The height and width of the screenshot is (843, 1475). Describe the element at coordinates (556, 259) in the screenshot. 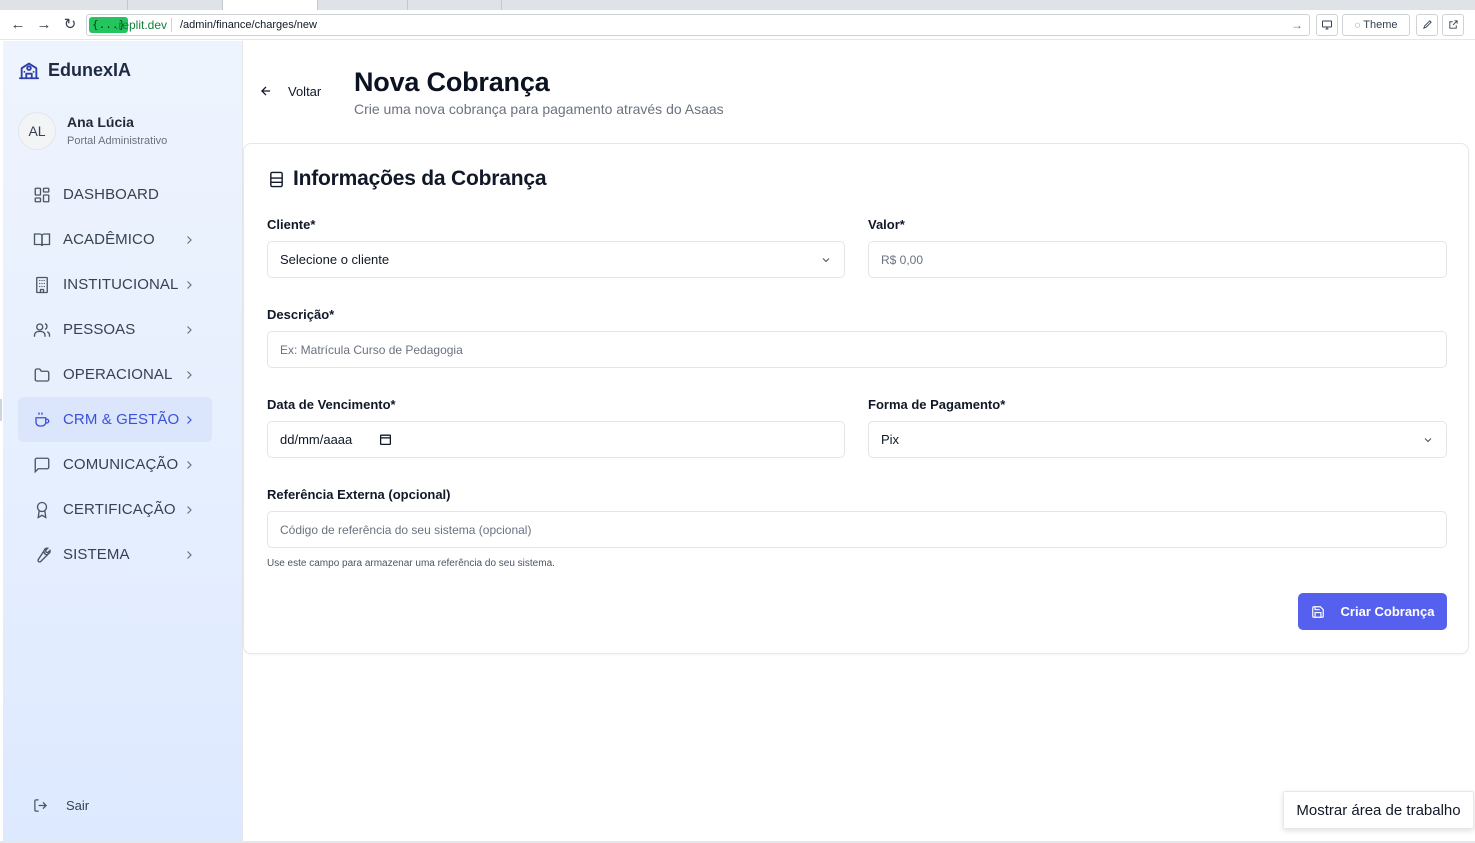

I see `cliente-select: Selecione o cliente` at that location.